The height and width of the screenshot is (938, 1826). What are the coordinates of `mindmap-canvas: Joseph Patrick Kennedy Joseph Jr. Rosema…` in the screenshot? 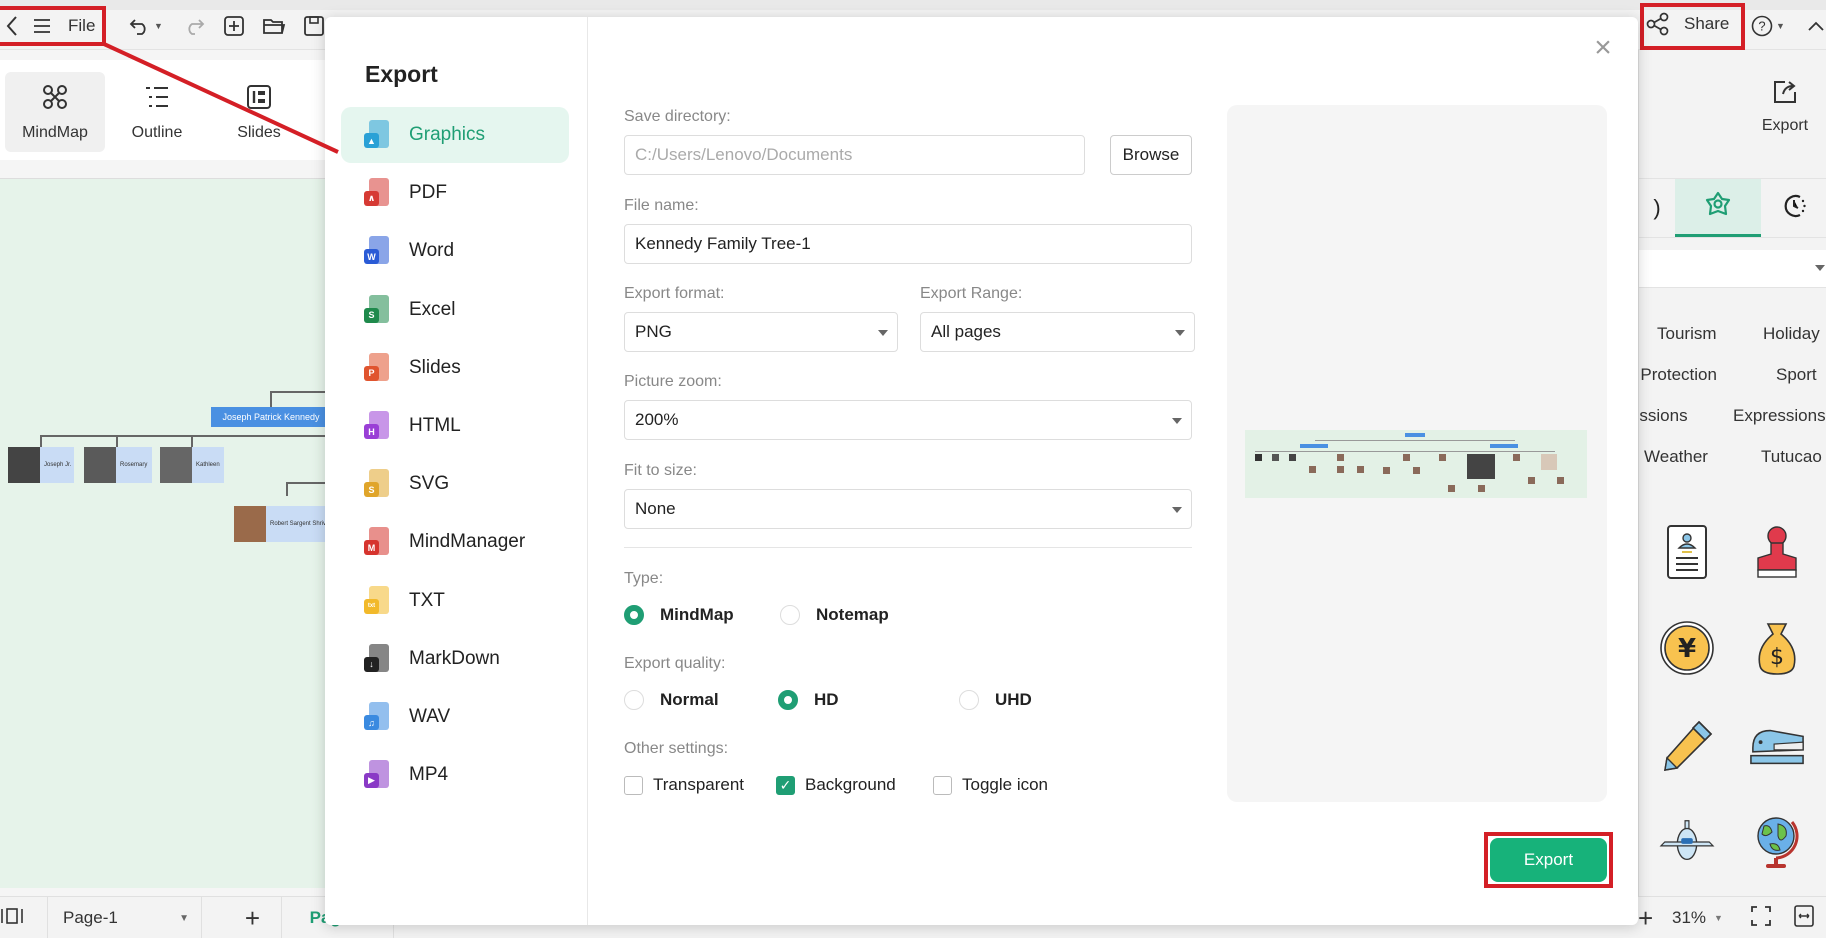 It's located at (162, 533).